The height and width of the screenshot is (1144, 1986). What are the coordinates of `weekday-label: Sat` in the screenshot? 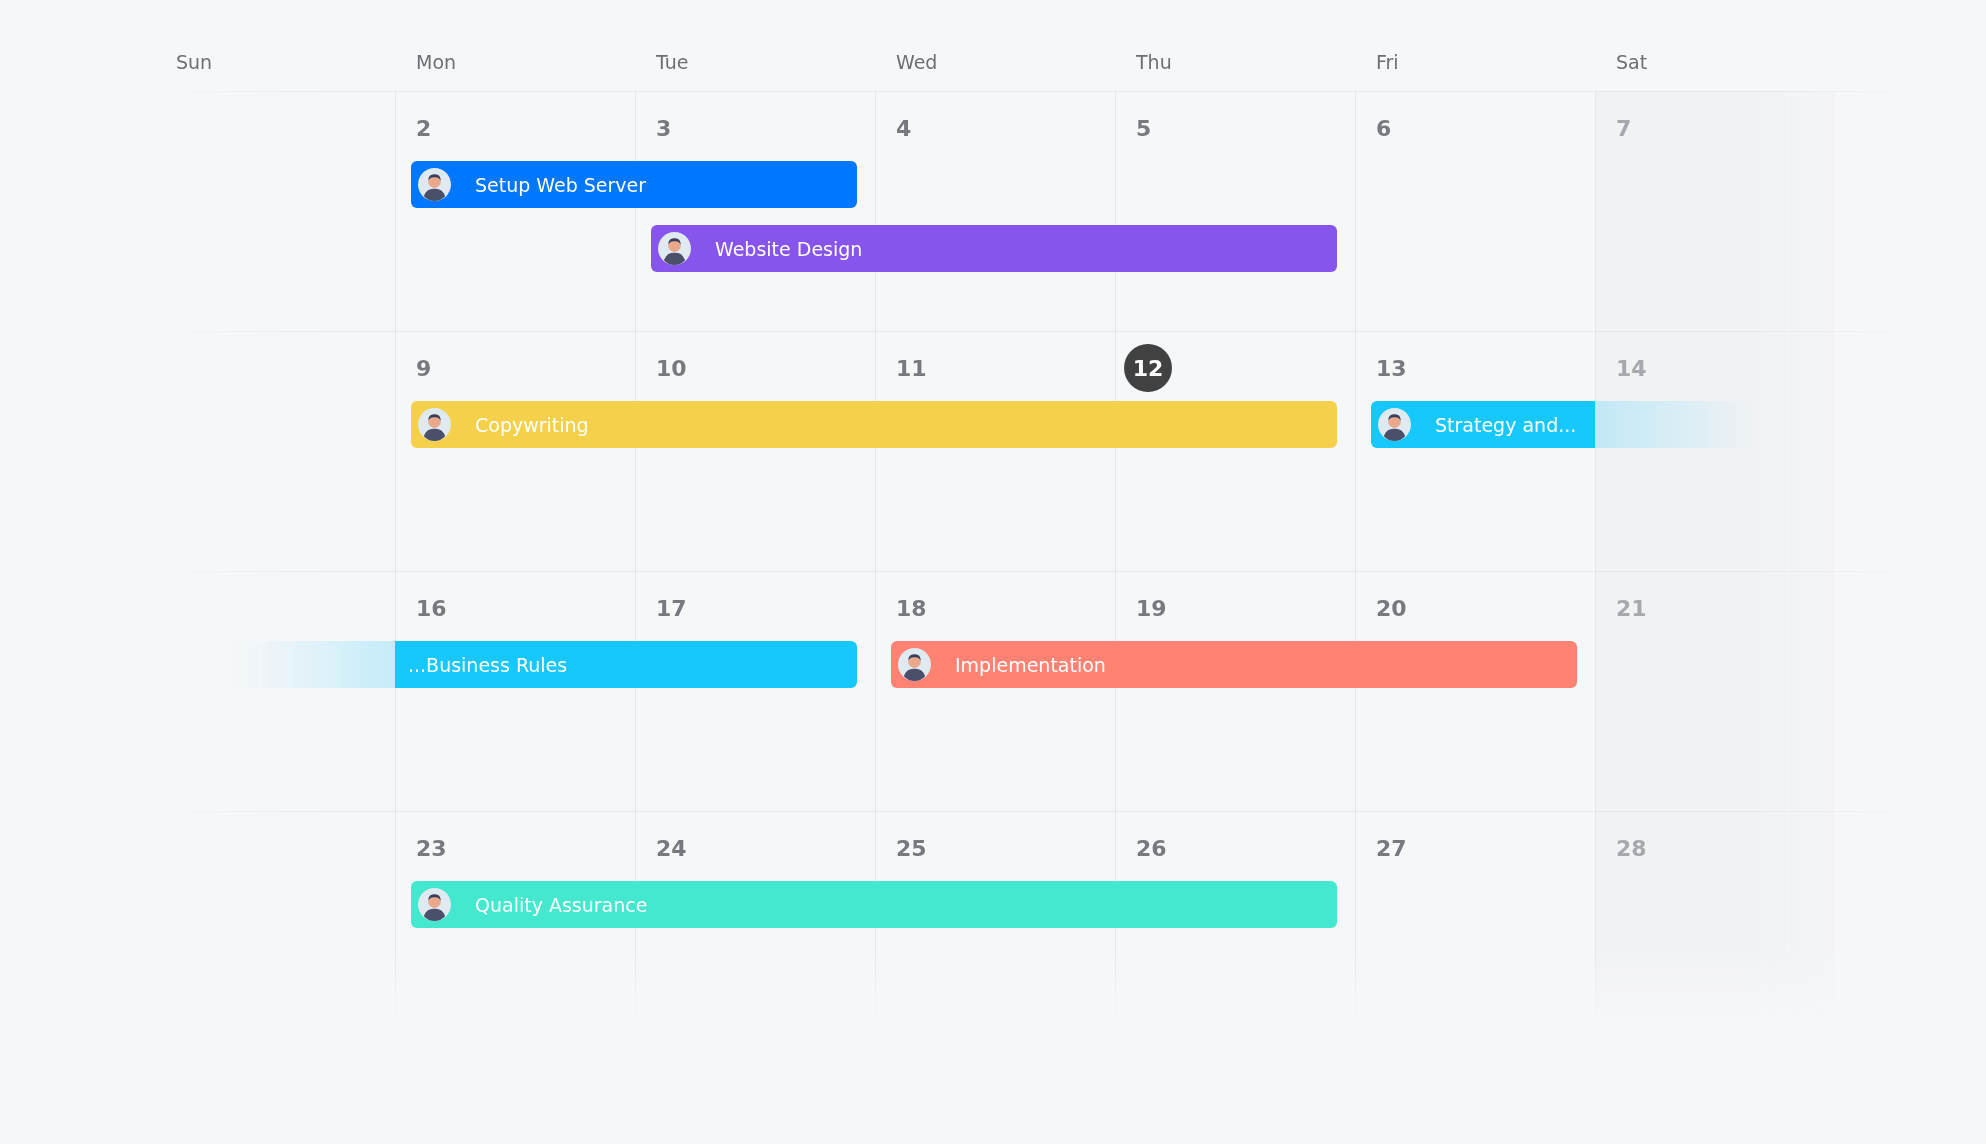 It's located at (1632, 62).